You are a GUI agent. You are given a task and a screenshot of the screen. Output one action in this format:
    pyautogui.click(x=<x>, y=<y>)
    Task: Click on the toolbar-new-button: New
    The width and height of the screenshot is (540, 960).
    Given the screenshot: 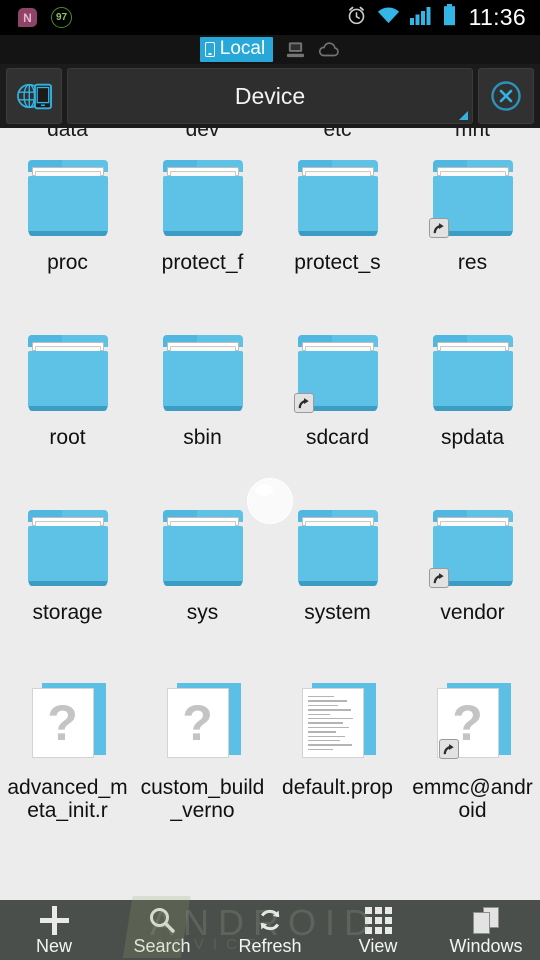 What is the action you would take?
    pyautogui.click(x=54, y=930)
    